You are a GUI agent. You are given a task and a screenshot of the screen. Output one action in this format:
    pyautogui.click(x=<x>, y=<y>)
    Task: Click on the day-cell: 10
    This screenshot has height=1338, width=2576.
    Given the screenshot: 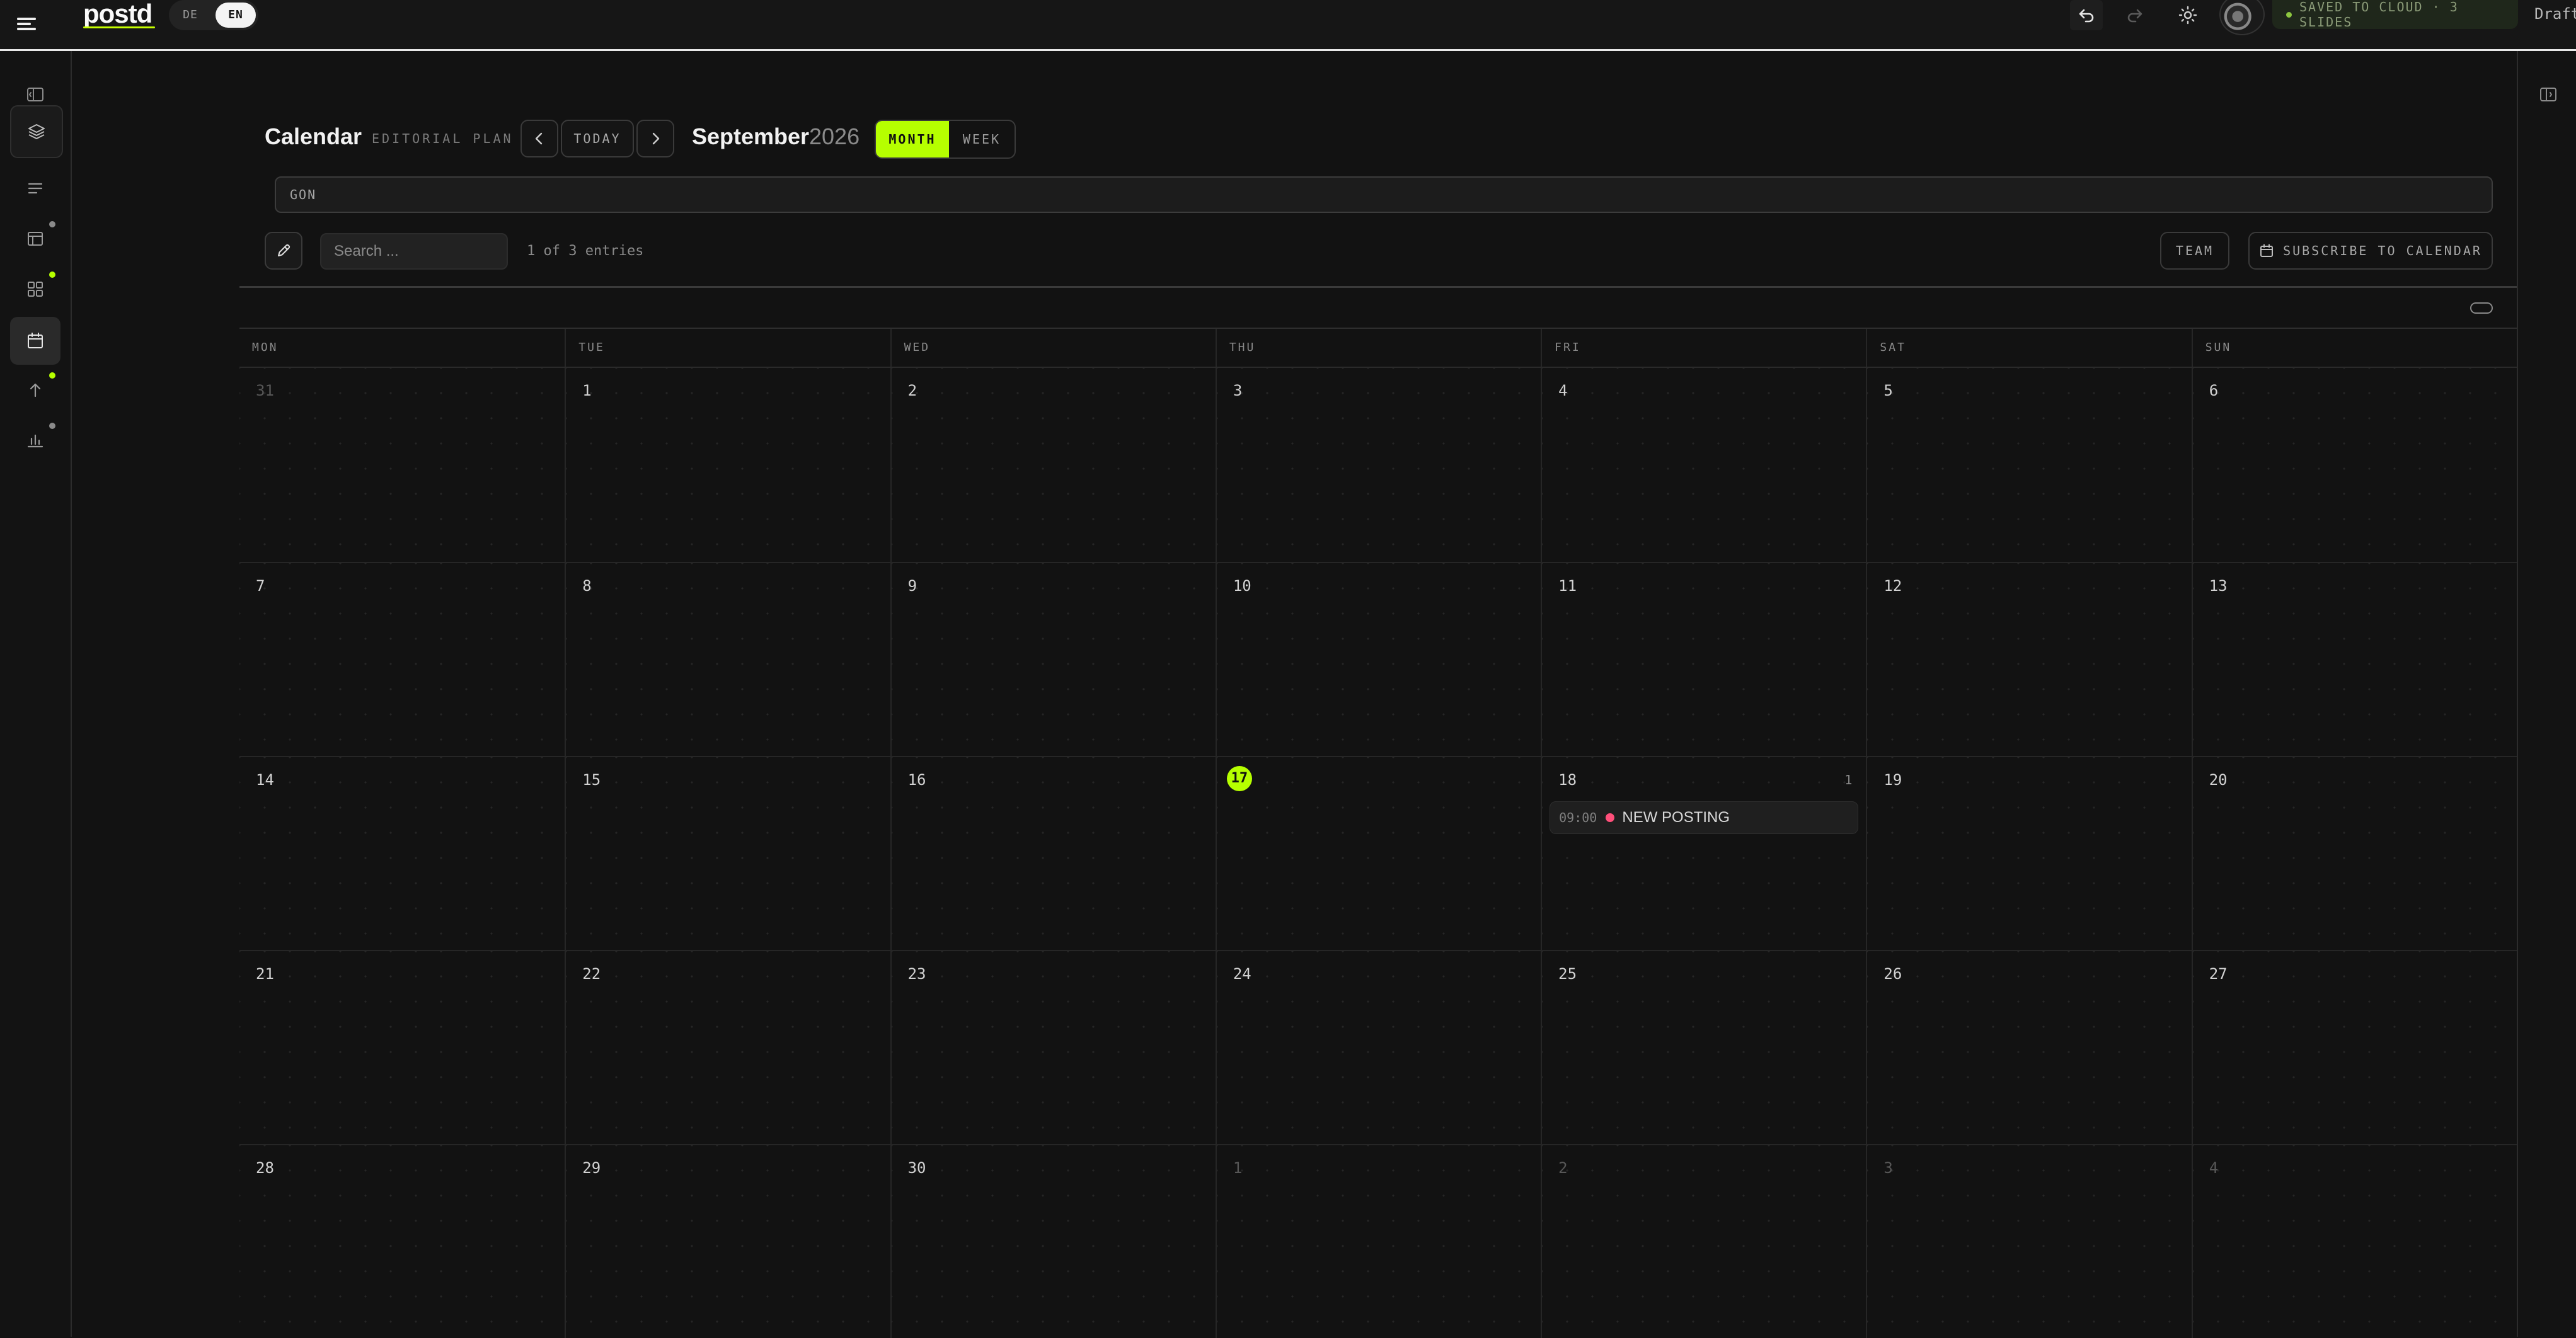 What is the action you would take?
    pyautogui.click(x=1378, y=659)
    